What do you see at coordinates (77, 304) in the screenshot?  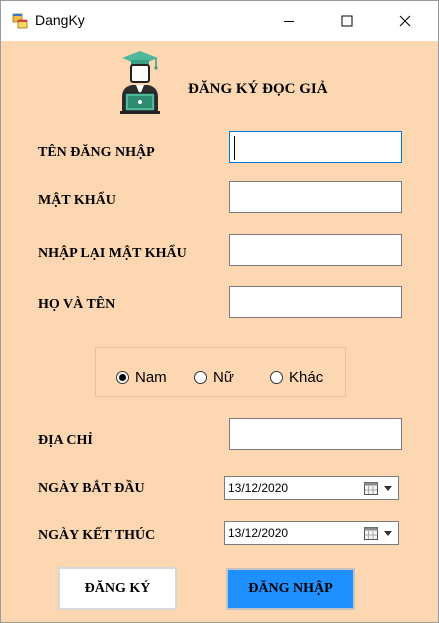 I see `fullname-label: HỌ VÀ TÊN` at bounding box center [77, 304].